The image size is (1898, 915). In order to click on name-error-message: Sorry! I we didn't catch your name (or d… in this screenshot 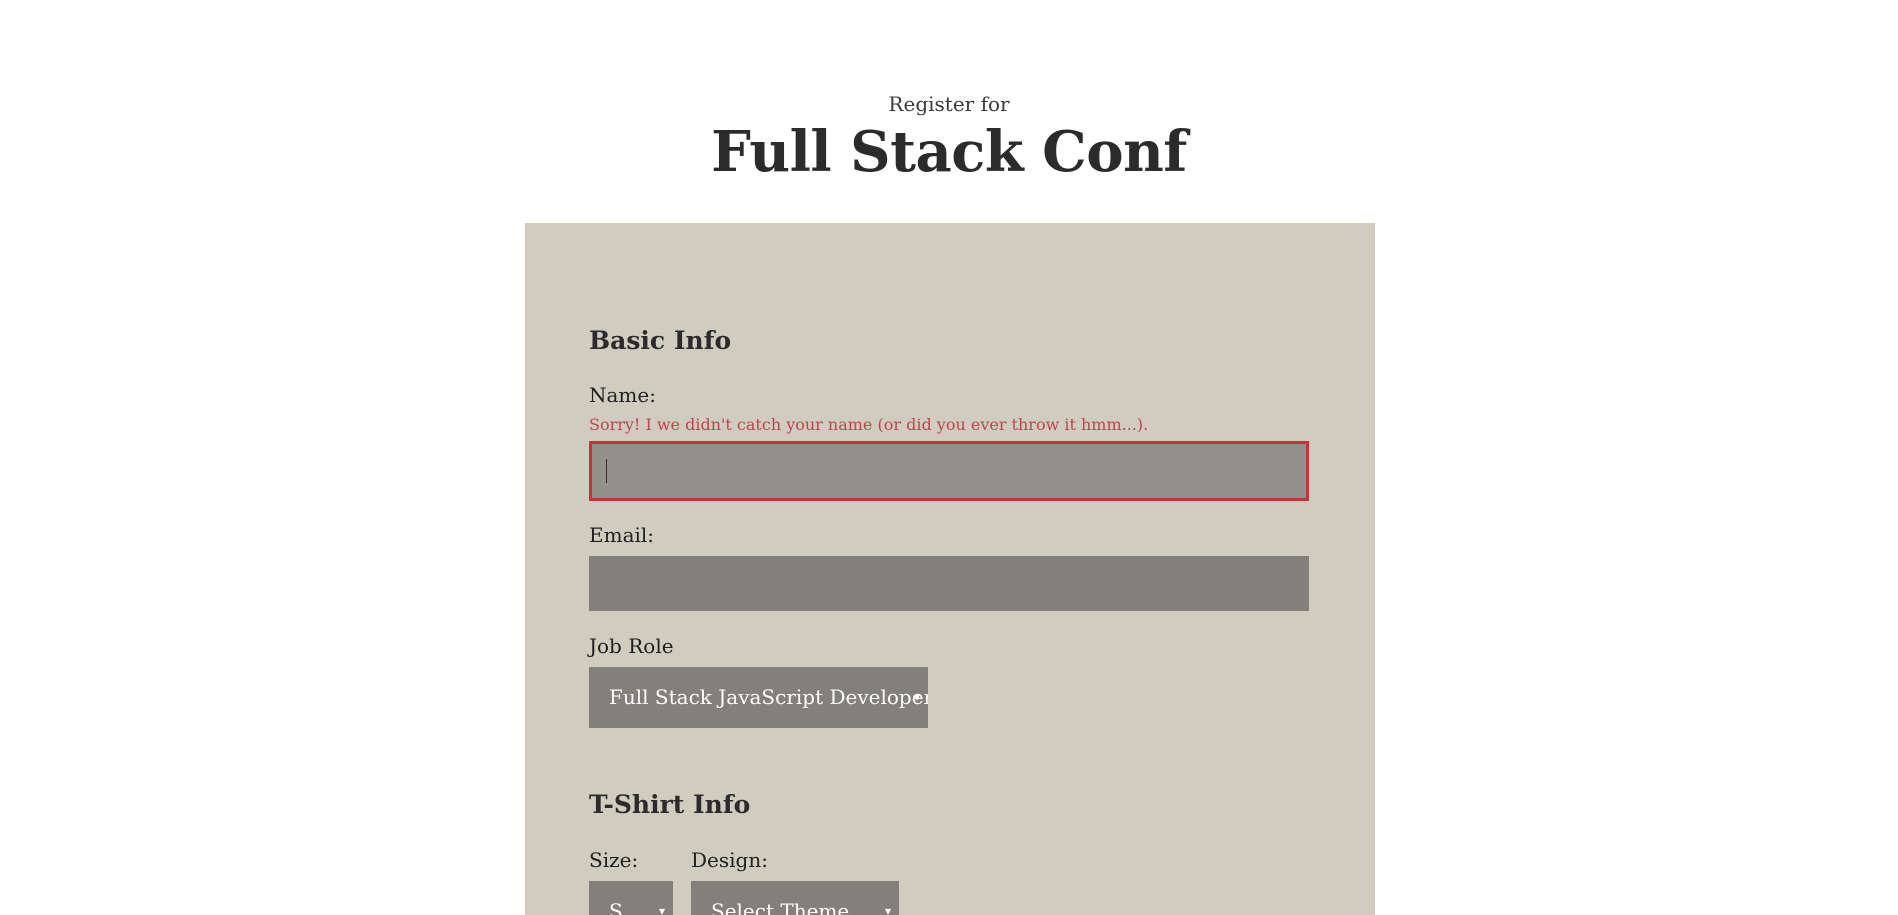, I will do `click(869, 424)`.